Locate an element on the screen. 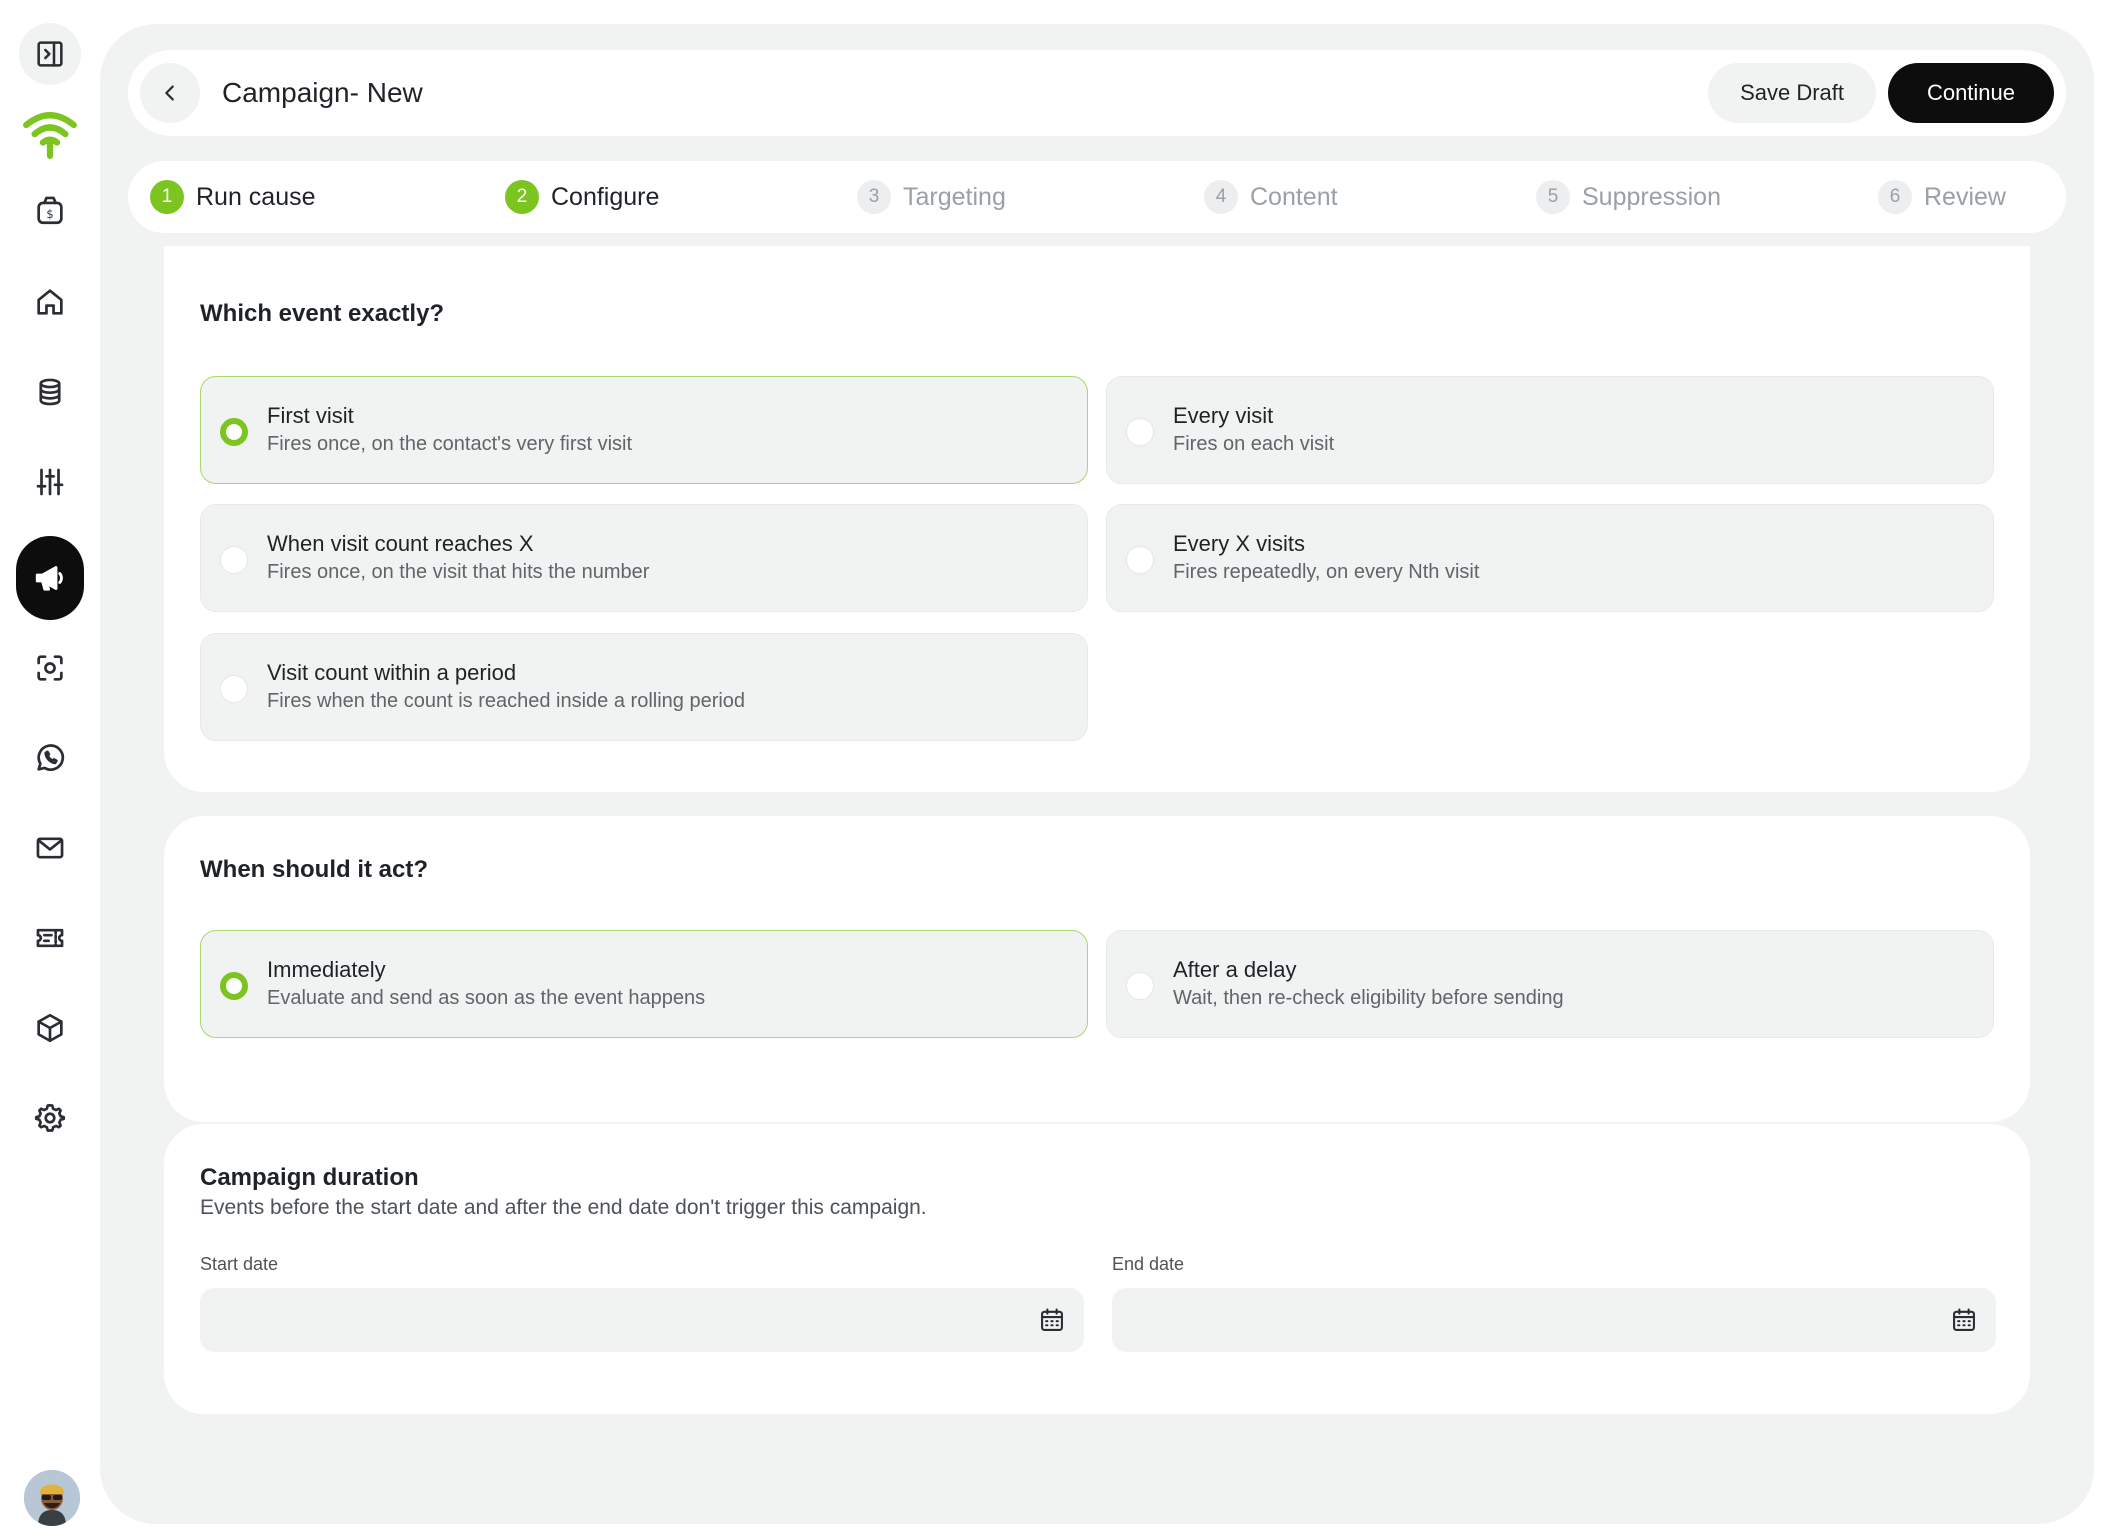 Image resolution: width=2108 pixels, height=1540 pixels. sidebar-item-scan is located at coordinates (50, 668).